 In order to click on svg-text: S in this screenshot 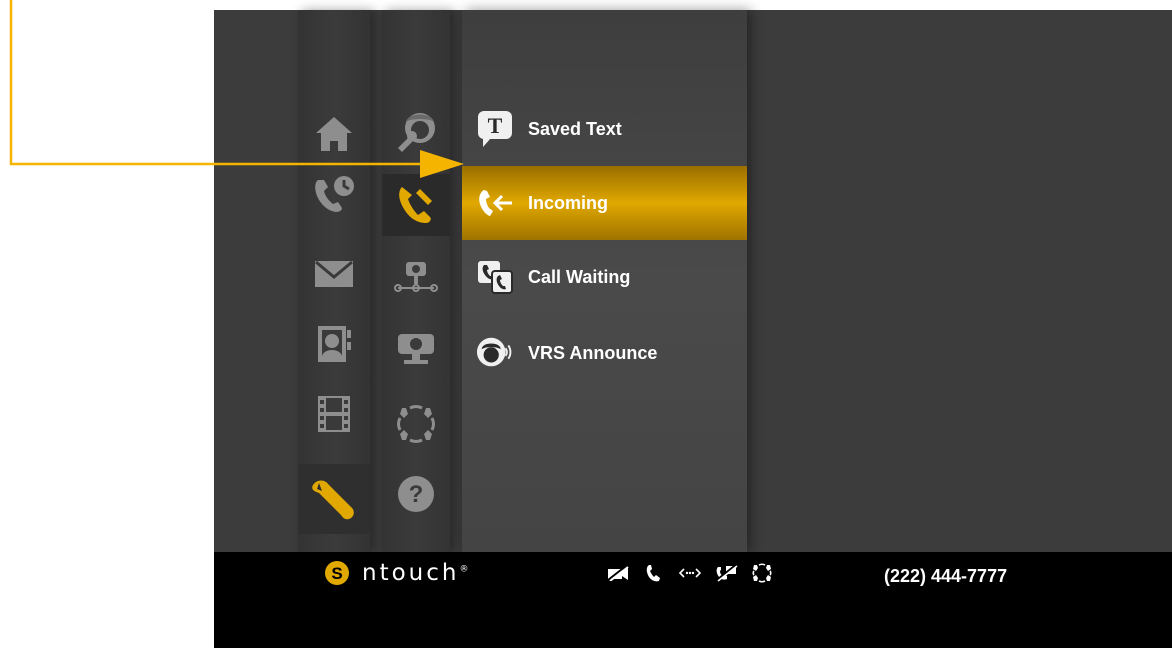, I will do `click(336, 573)`.